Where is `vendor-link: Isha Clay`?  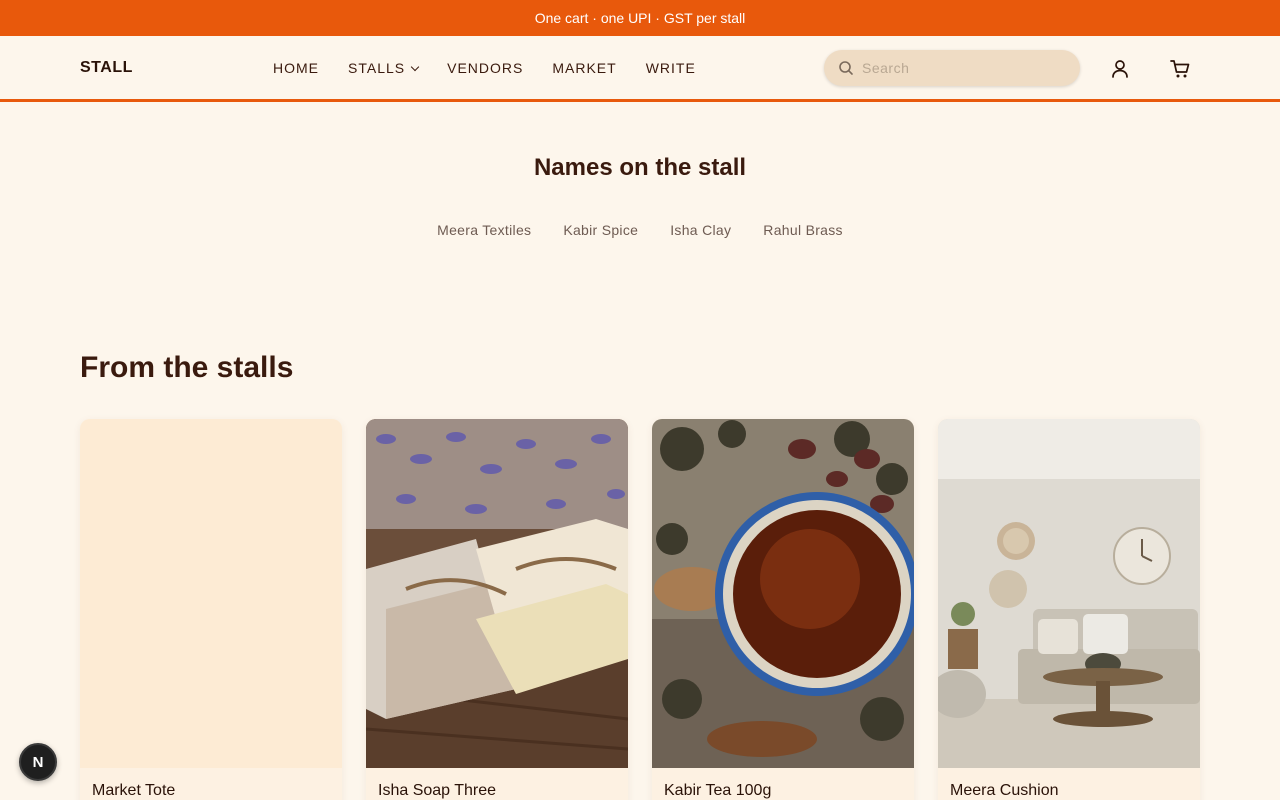 vendor-link: Isha Clay is located at coordinates (700, 230).